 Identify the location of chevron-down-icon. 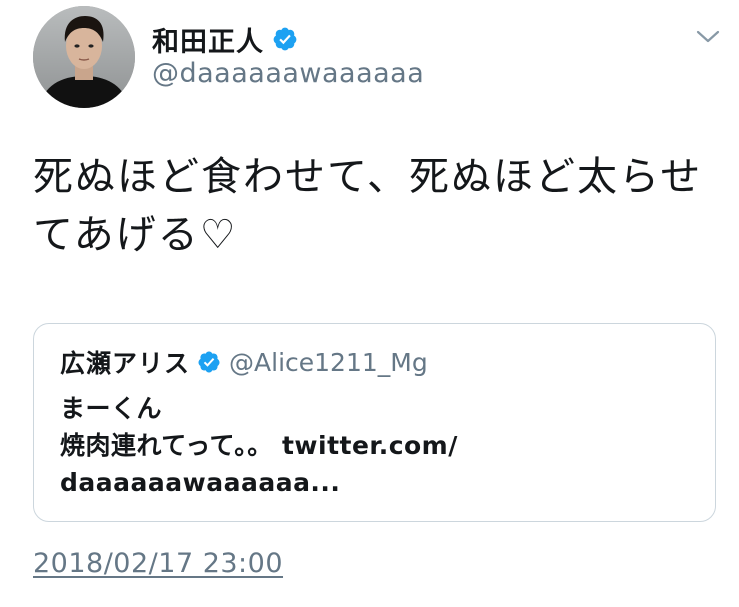
(708, 37).